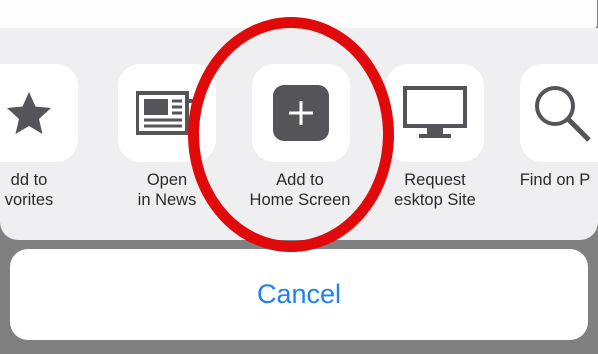  I want to click on action-find-on-page, so click(559, 113).